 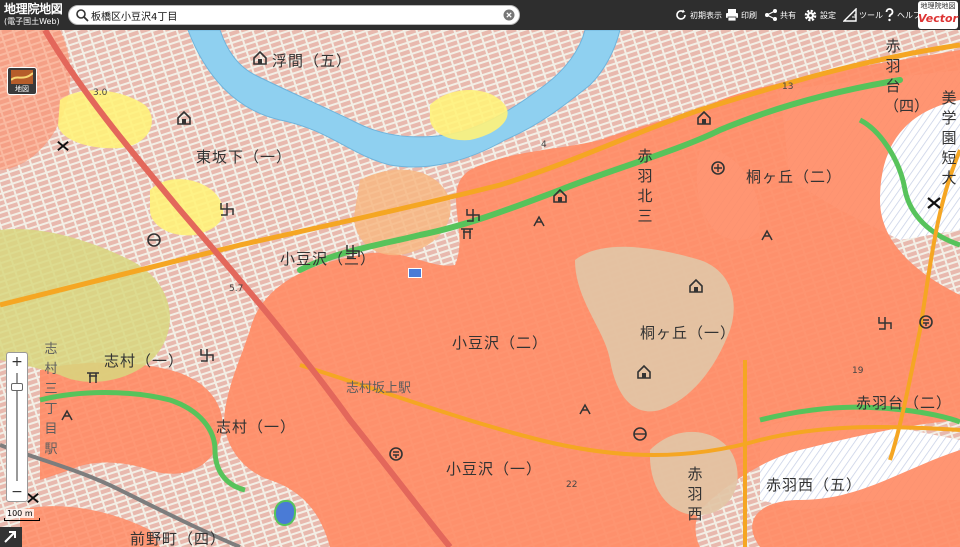 What do you see at coordinates (902, 15) in the screenshot?
I see `help-button: ヘルプ` at bounding box center [902, 15].